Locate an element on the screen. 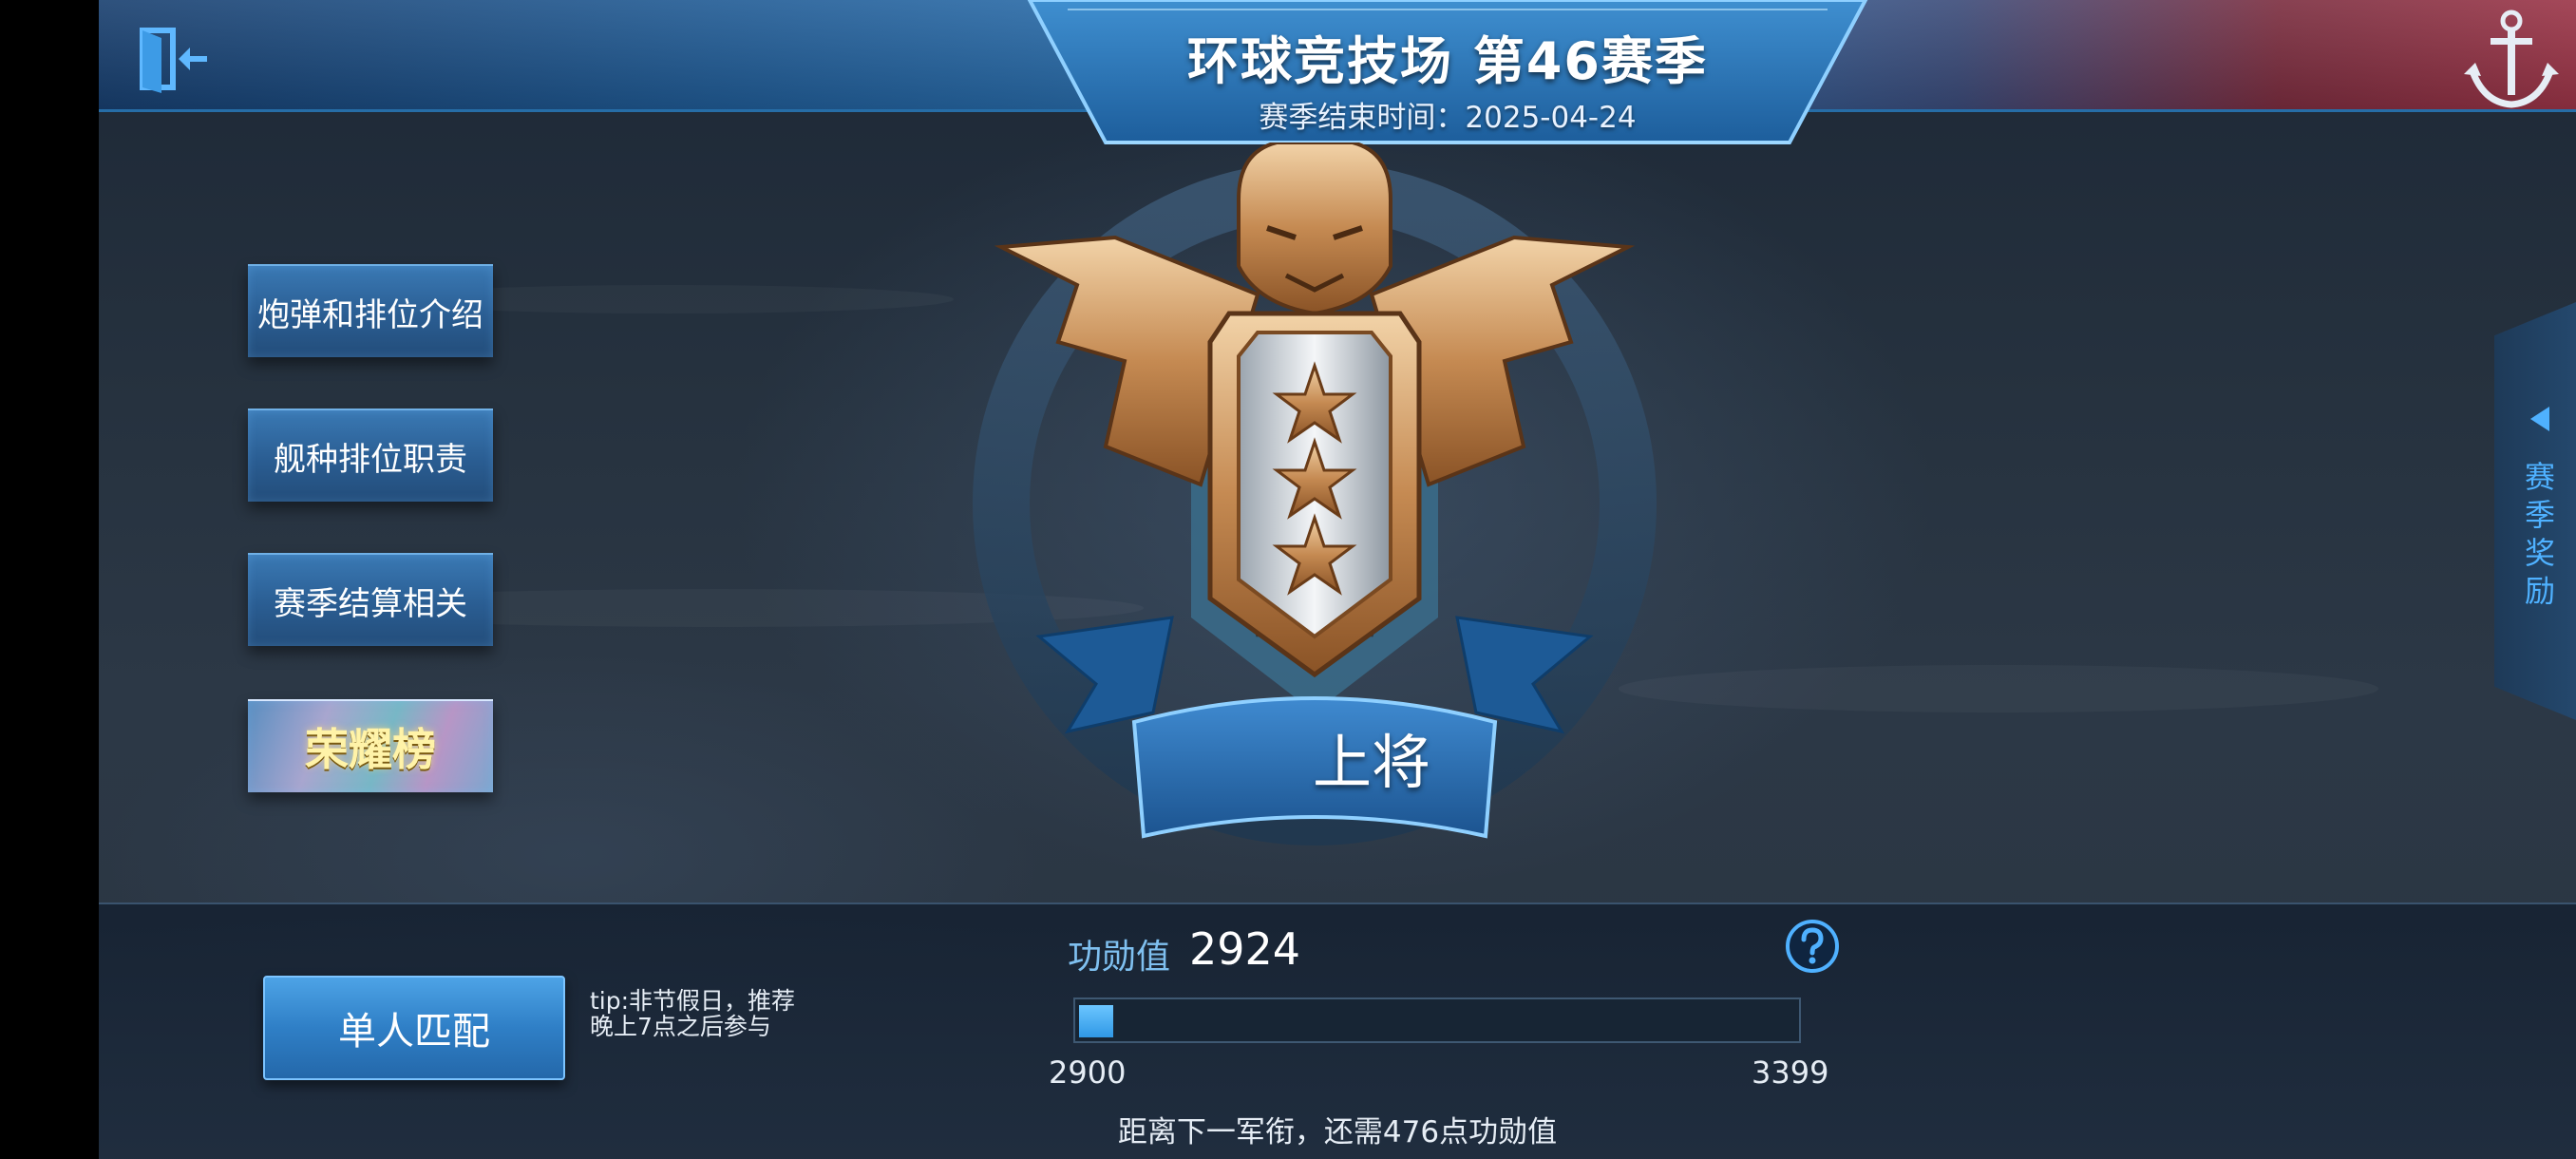 This screenshot has width=2576, height=1159. merit-min: 2900 is located at coordinates (1088, 1072).